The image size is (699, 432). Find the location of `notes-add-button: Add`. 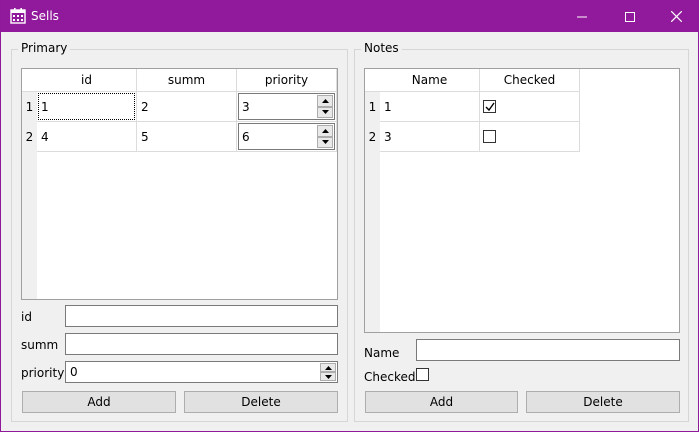

notes-add-button: Add is located at coordinates (441, 402).